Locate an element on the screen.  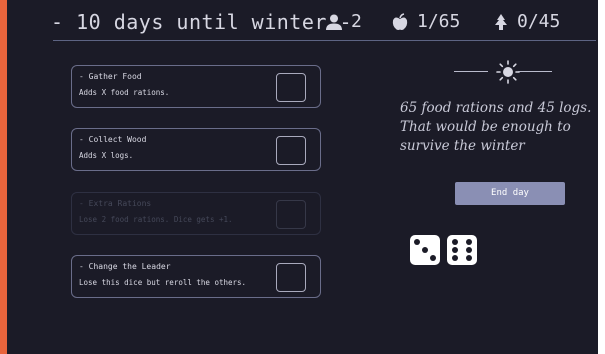
action-collect-wood: - Collect Wood Adds X logs. is located at coordinates (196, 149).